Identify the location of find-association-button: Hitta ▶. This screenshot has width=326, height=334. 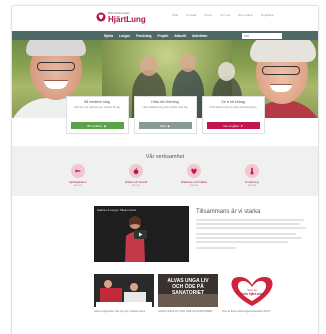
(165, 125).